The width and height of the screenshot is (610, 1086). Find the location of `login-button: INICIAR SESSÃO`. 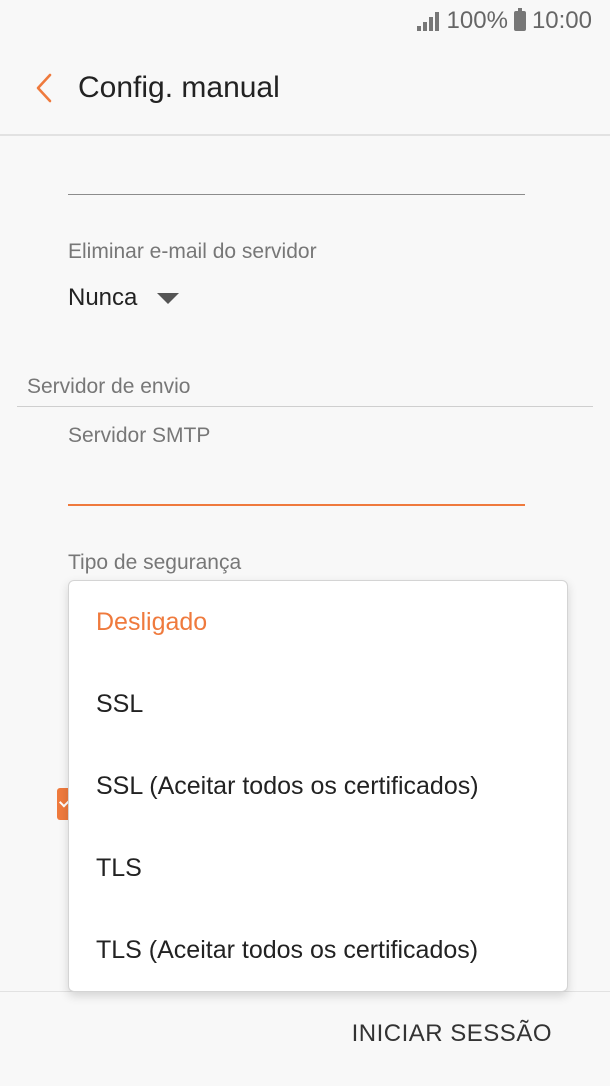

login-button: INICIAR SESSÃO is located at coordinates (452, 1034).